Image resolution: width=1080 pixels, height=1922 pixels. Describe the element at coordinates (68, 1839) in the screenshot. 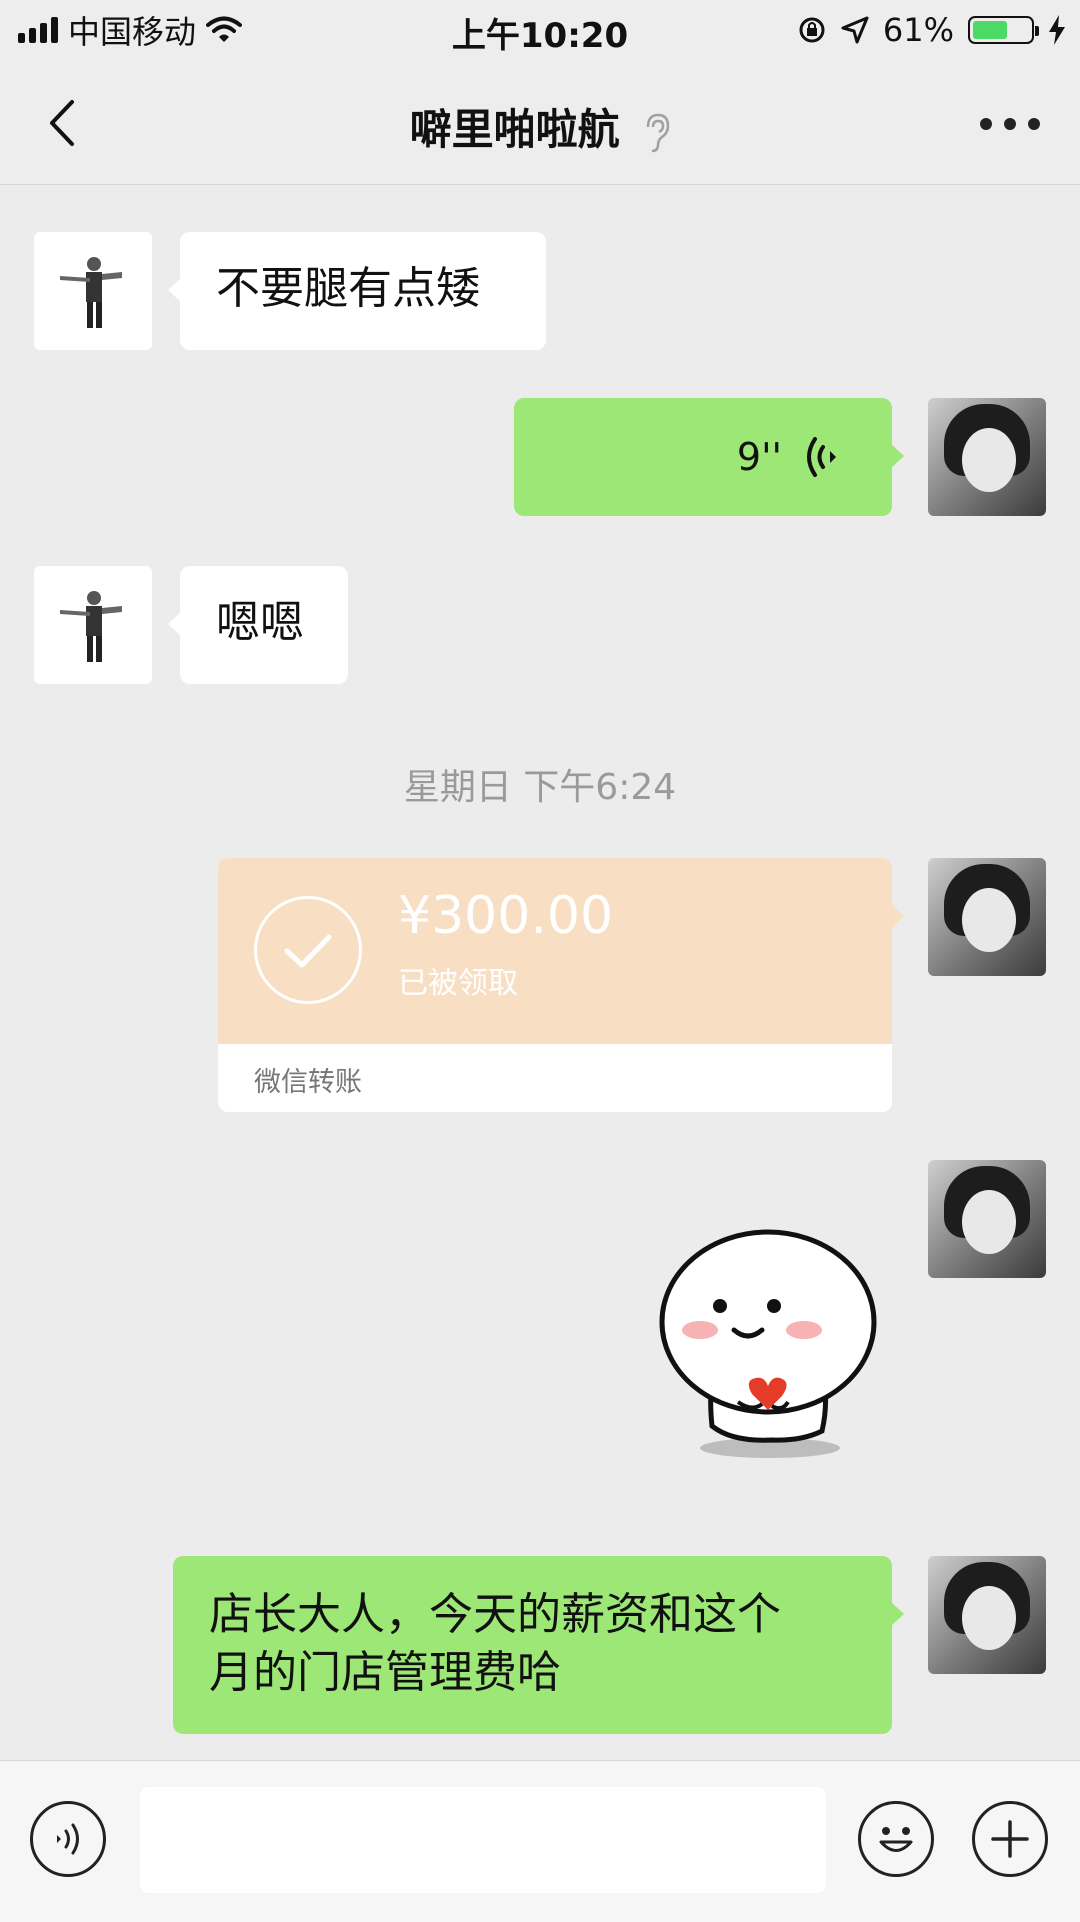

I see `voice-input-icon` at that location.